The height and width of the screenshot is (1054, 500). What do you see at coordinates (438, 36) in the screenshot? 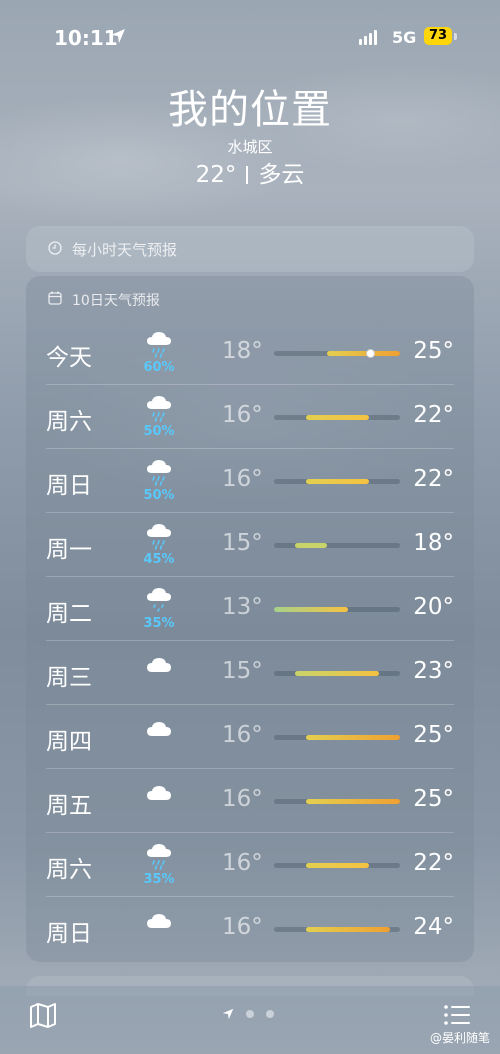
I see `battery-indicator: 73` at bounding box center [438, 36].